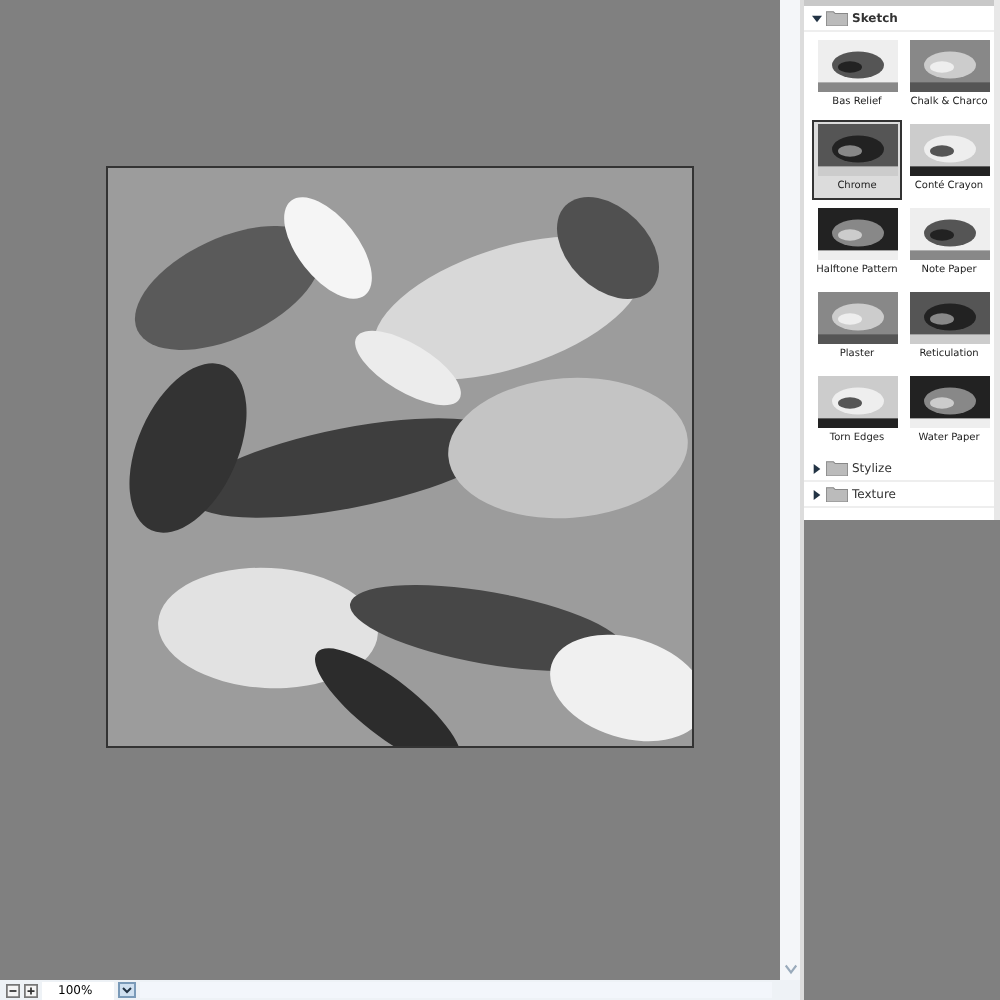 The image size is (1000, 1000). What do you see at coordinates (790, 490) in the screenshot?
I see `vertical-scrollbar` at bounding box center [790, 490].